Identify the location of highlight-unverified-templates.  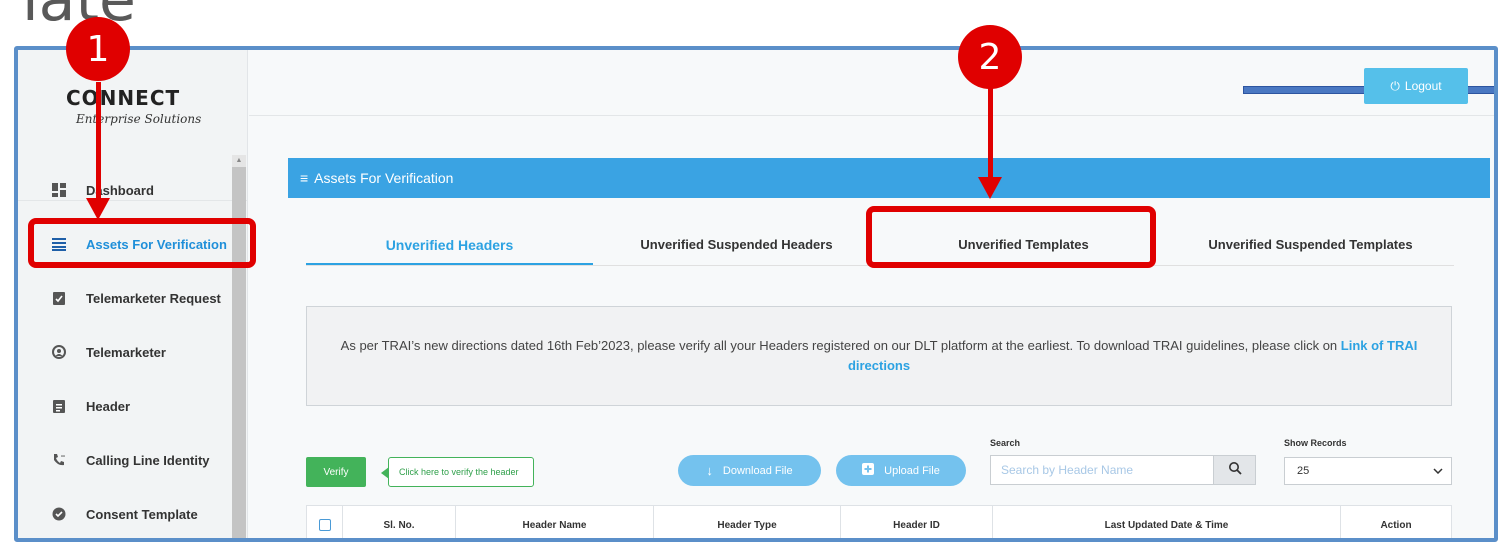
(1011, 237).